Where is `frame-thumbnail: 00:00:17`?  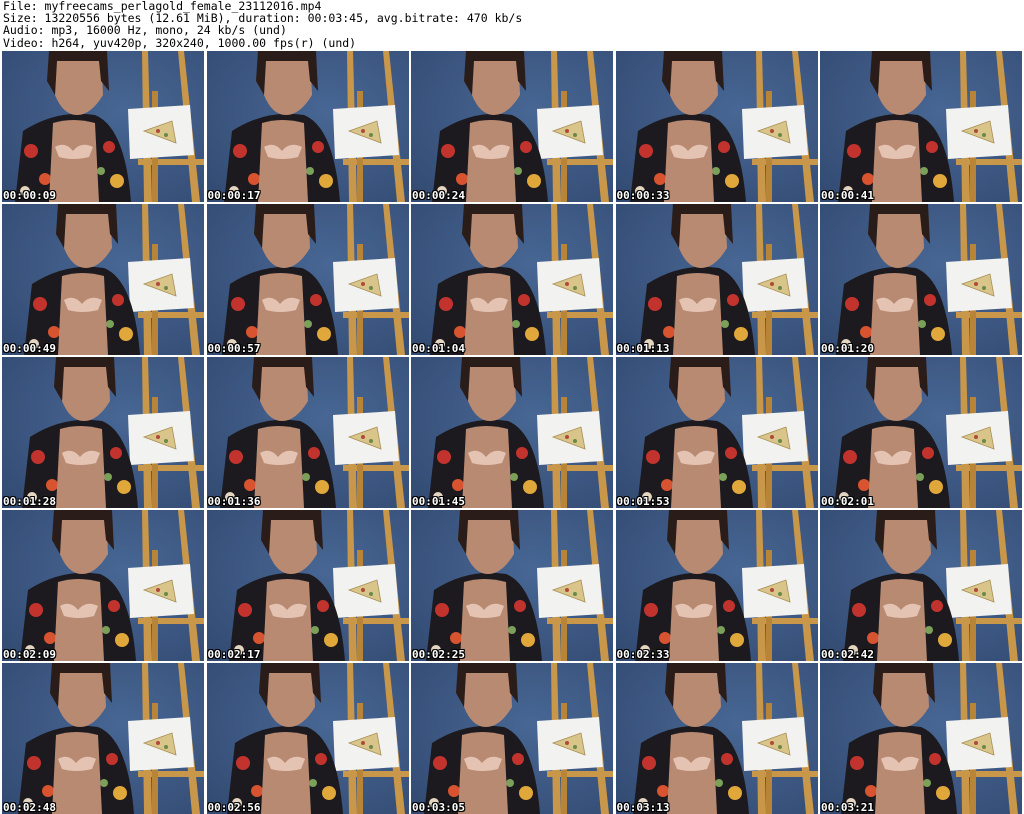 frame-thumbnail: 00:00:17 is located at coordinates (307, 126).